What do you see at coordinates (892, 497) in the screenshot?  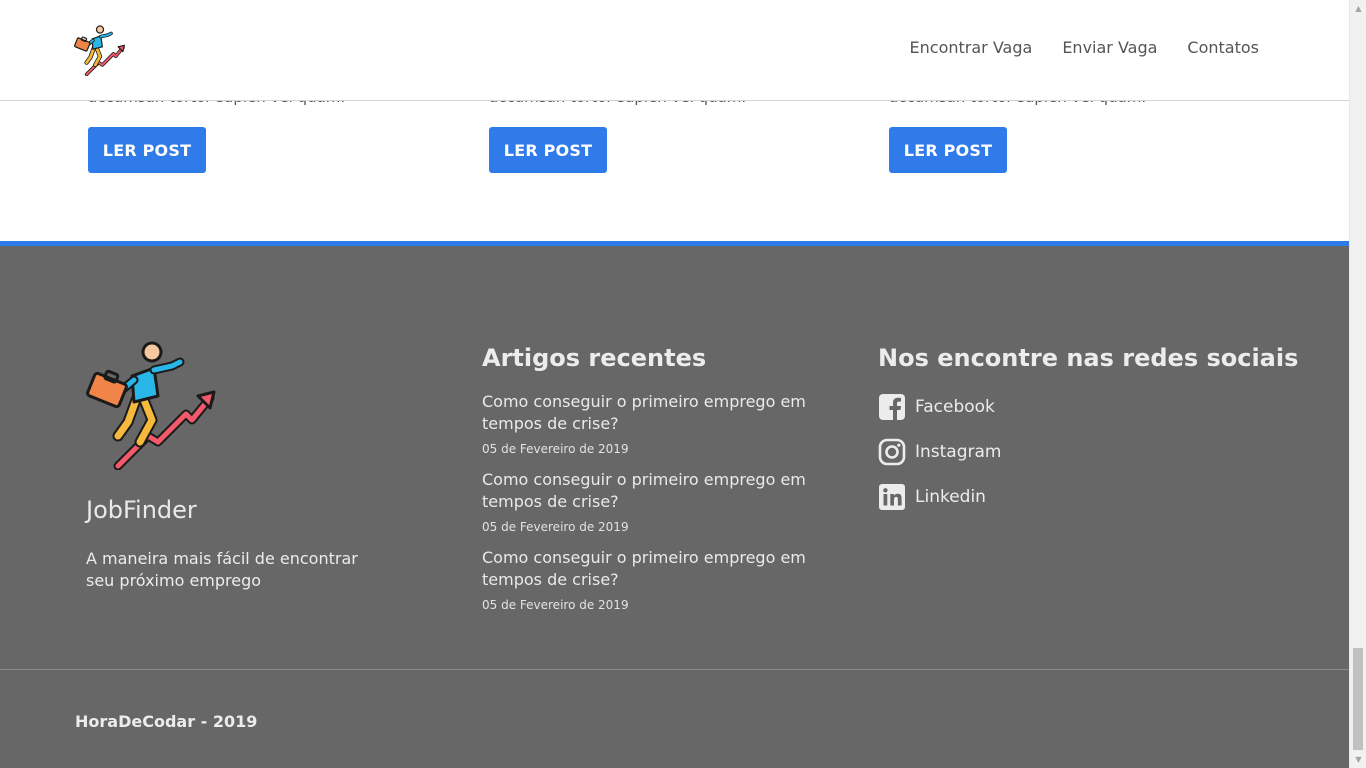 I see `linkedin-icon` at bounding box center [892, 497].